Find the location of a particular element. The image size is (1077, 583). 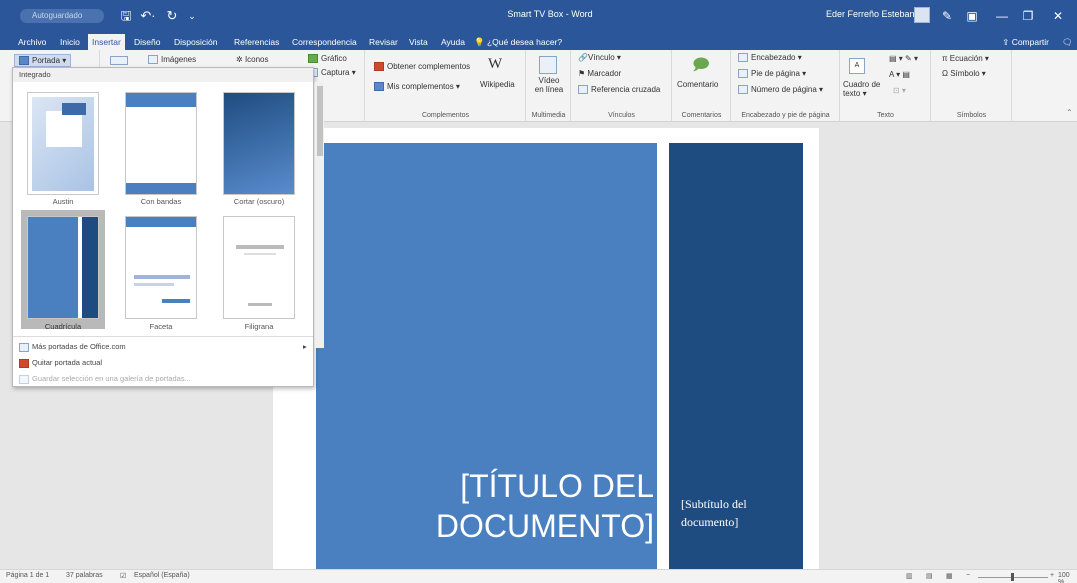

customize-qat-icon: ⌄ is located at coordinates (192, 16).